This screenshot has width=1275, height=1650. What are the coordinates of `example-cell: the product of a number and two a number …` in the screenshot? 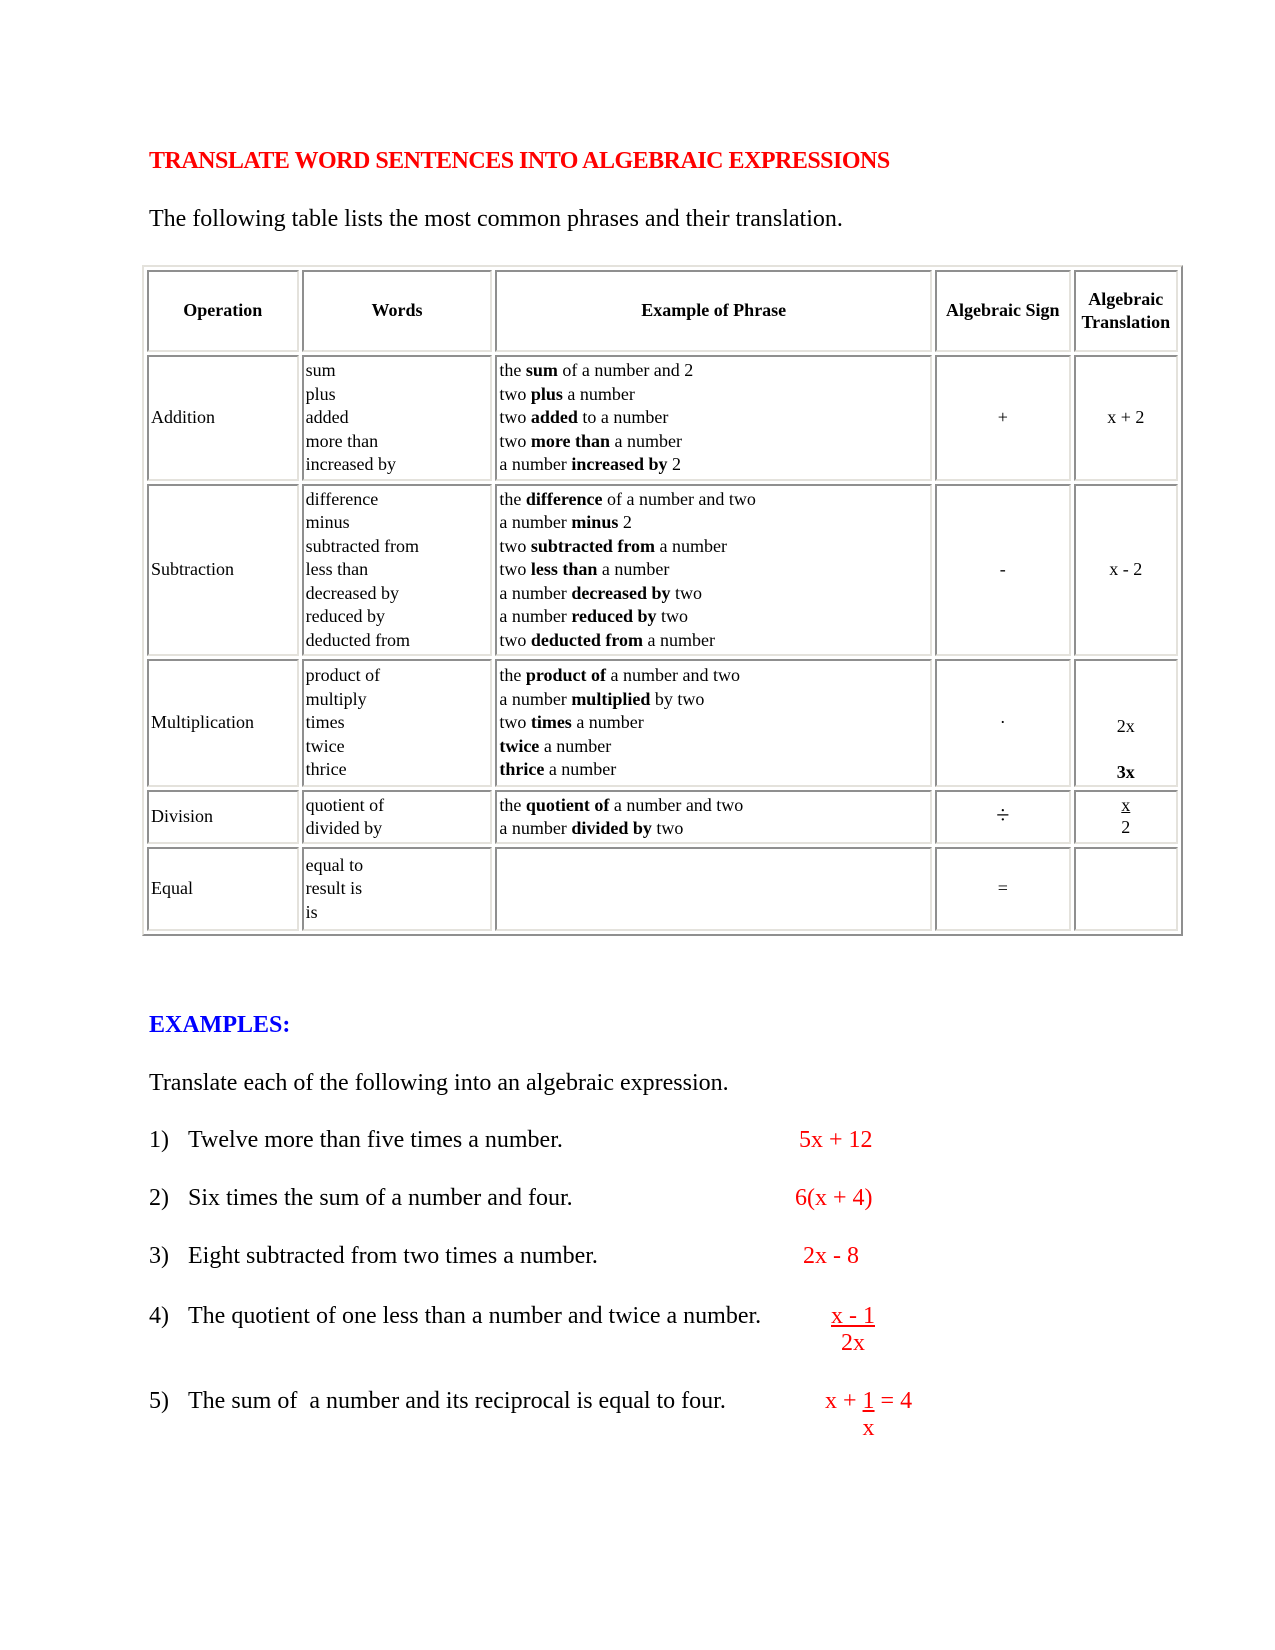 It's located at (714, 723).